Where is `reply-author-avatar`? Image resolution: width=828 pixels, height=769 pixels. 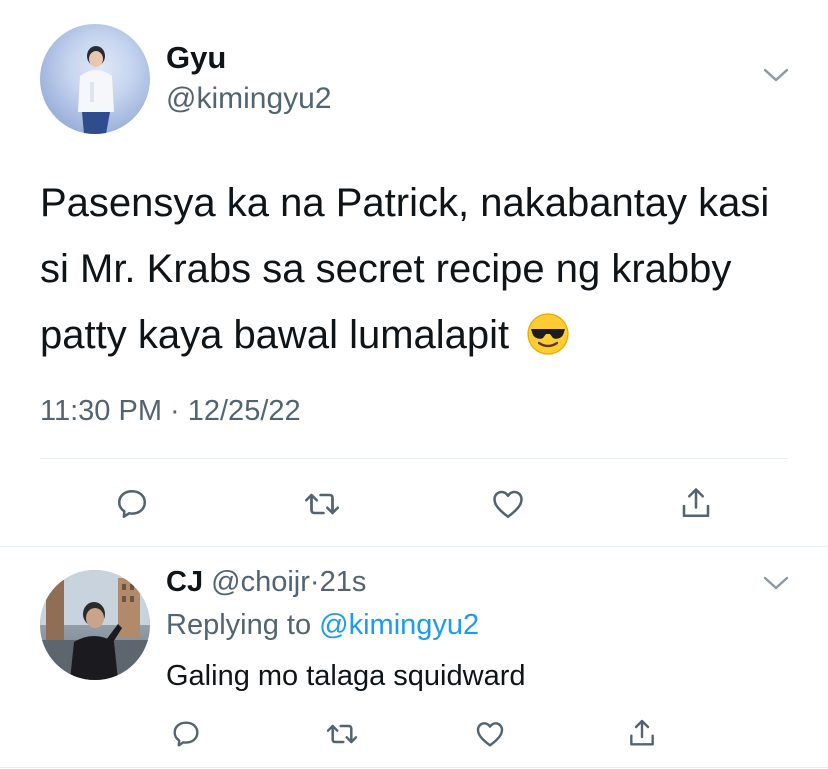
reply-author-avatar is located at coordinates (95, 625).